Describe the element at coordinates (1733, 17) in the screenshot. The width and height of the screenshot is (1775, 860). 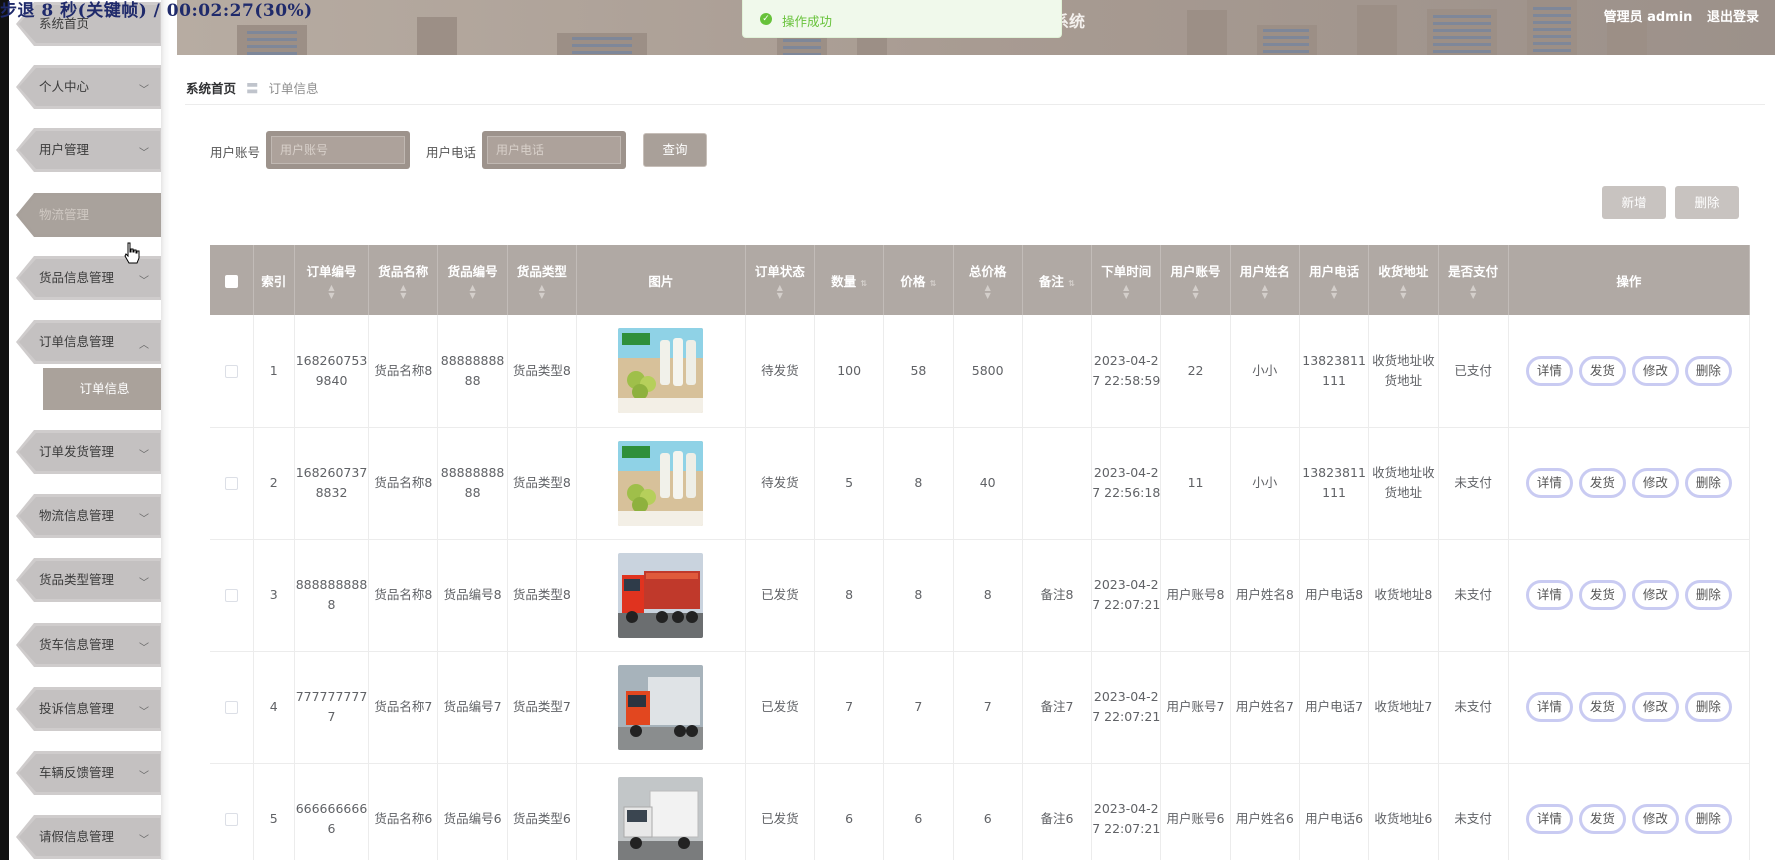
I see `logout-link: 退出登录` at that location.